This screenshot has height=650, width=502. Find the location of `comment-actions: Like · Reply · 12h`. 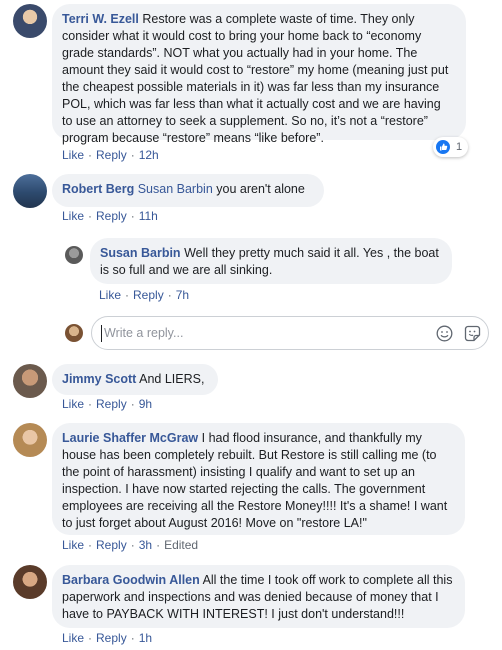

comment-actions: Like · Reply · 12h is located at coordinates (110, 155).